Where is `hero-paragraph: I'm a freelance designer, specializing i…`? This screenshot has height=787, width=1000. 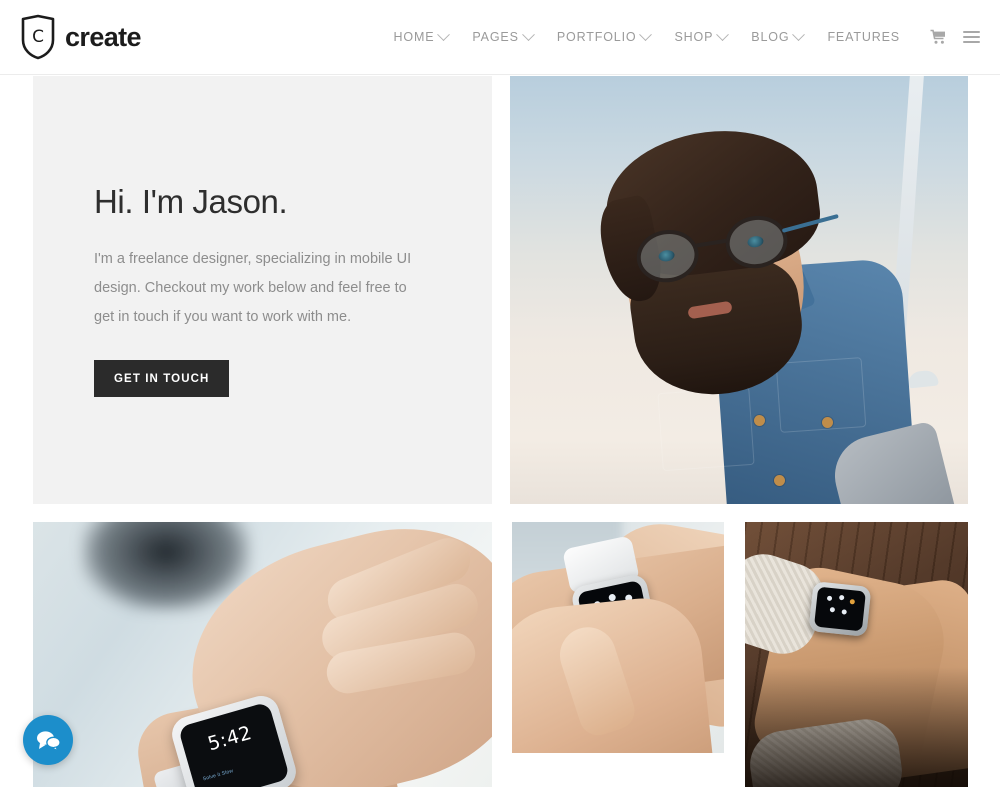 hero-paragraph: I'm a freelance designer, specializing i… is located at coordinates (253, 288).